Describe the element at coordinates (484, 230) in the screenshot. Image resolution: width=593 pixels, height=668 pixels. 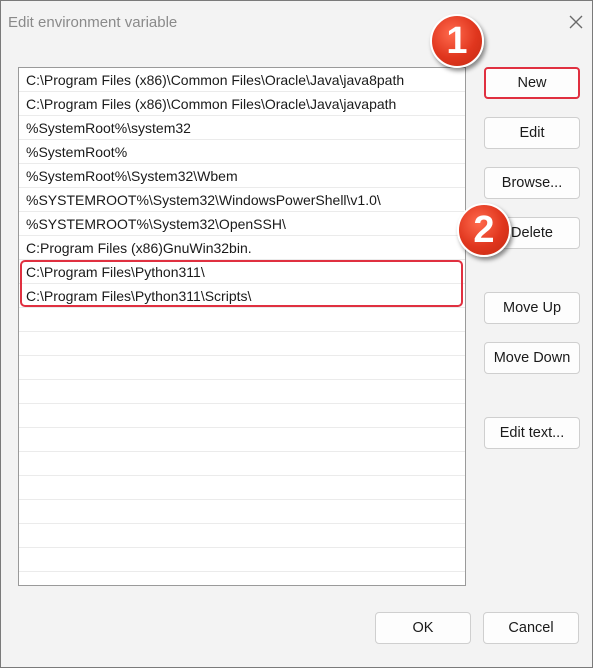
I see `step-badge-2: 2` at that location.